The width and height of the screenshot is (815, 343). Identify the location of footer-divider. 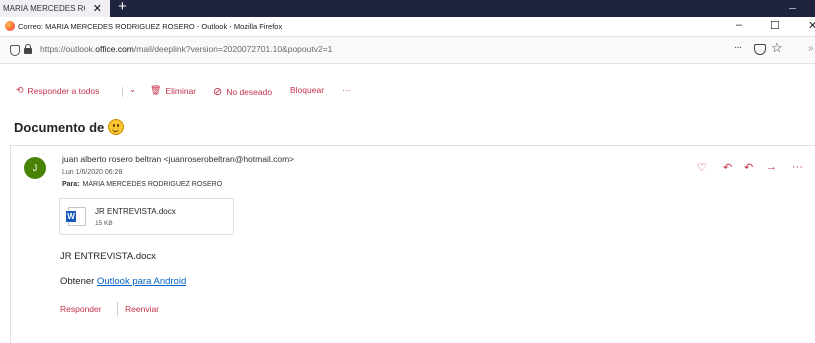
(117, 309).